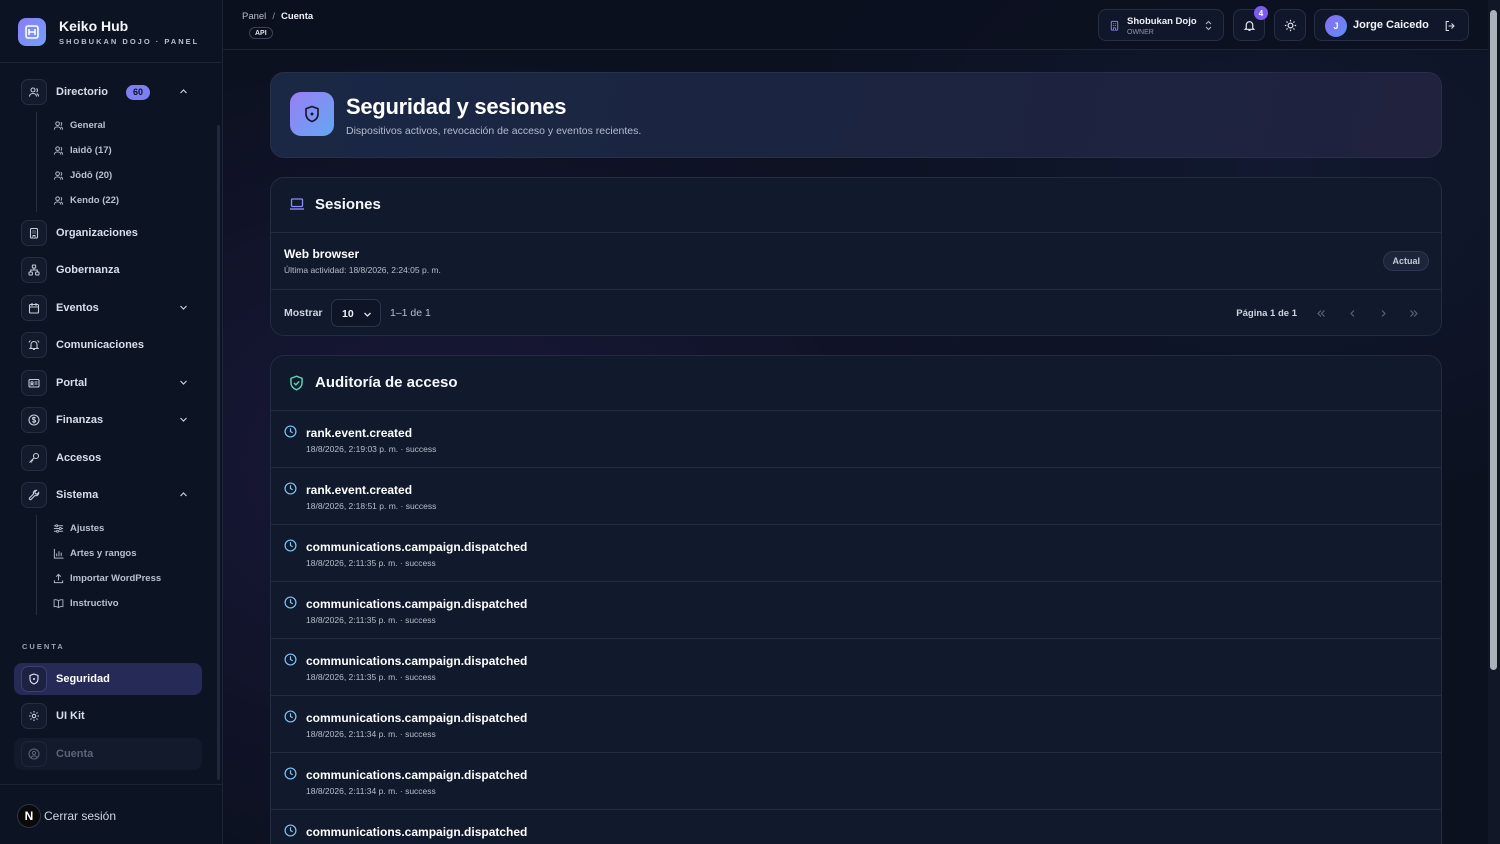 Image resolution: width=1500 pixels, height=844 pixels. I want to click on sidebar-item-gobernanza: Gobernanza, so click(108, 270).